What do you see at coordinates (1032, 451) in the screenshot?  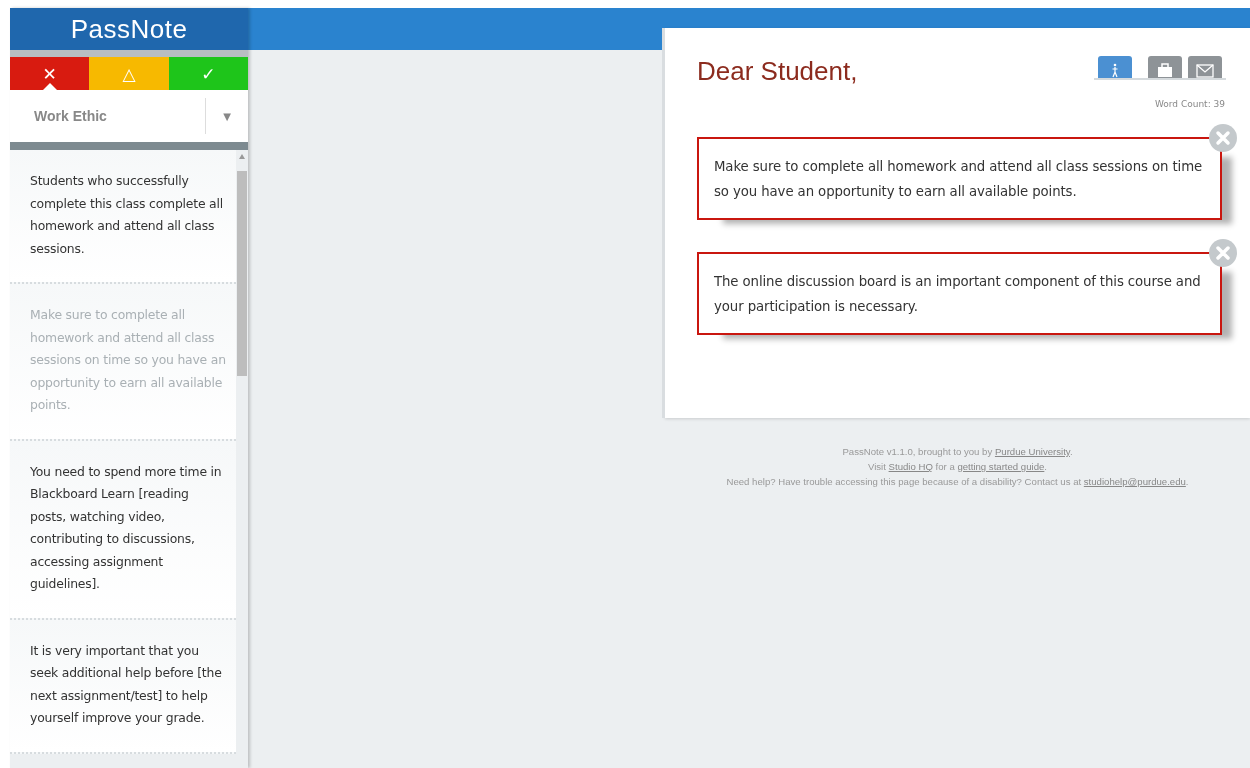 I see `footer-link: Purdue University` at bounding box center [1032, 451].